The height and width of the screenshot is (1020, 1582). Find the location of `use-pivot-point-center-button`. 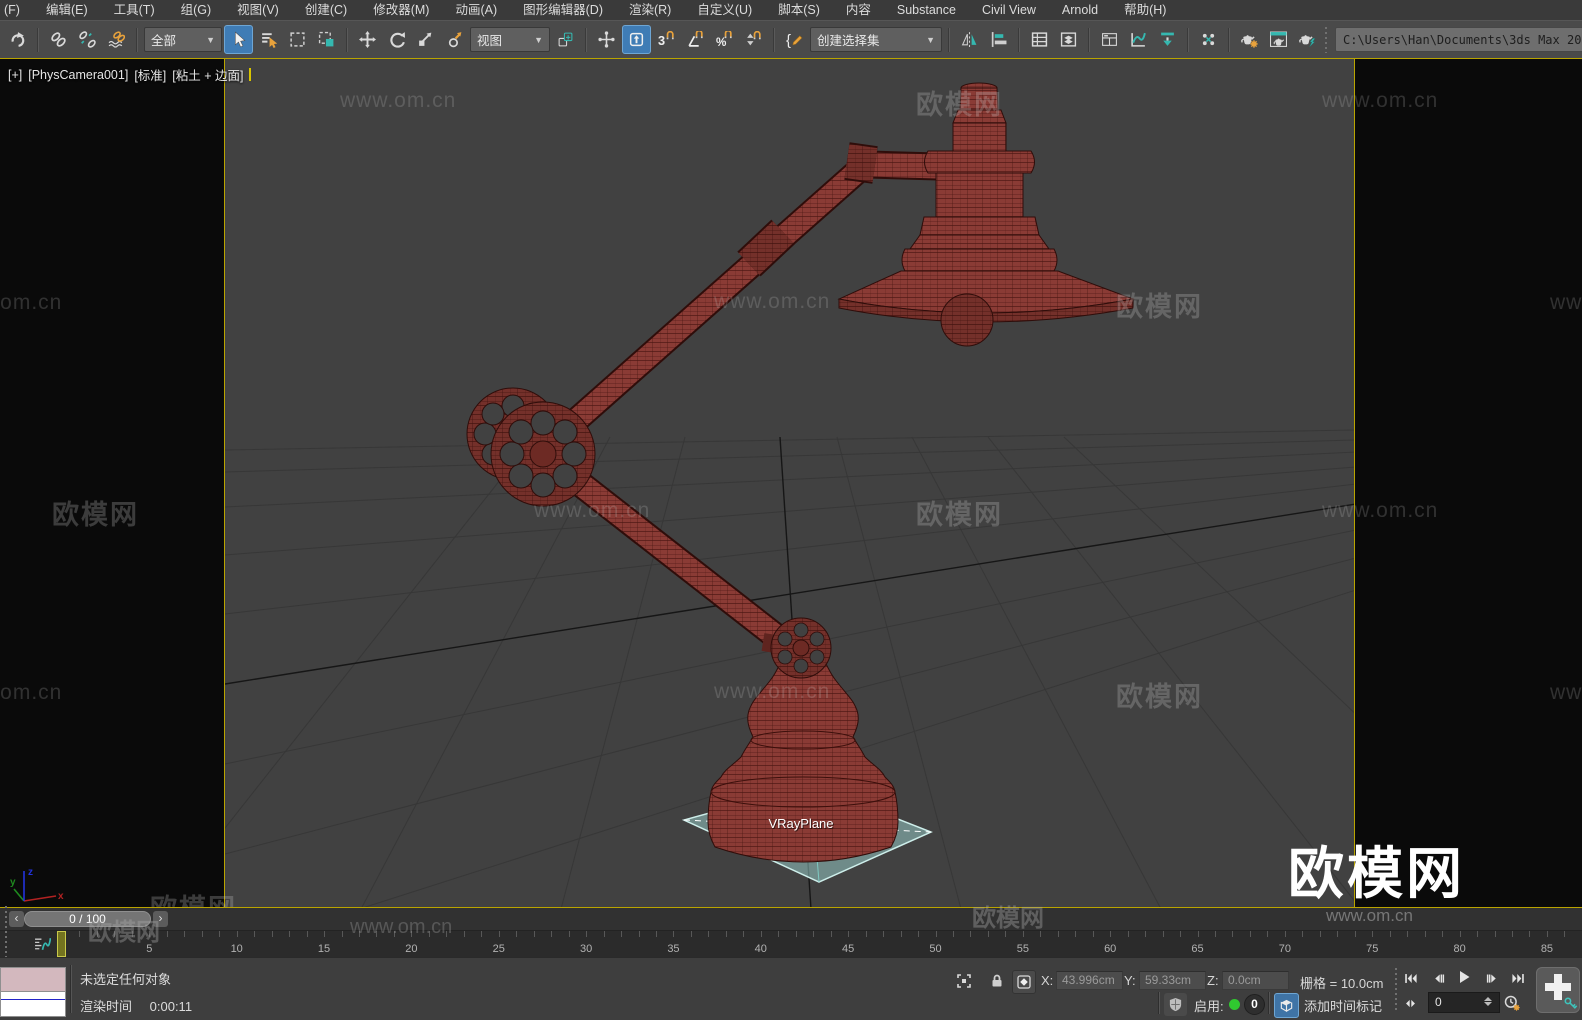

use-pivot-point-center-button is located at coordinates (565, 39).